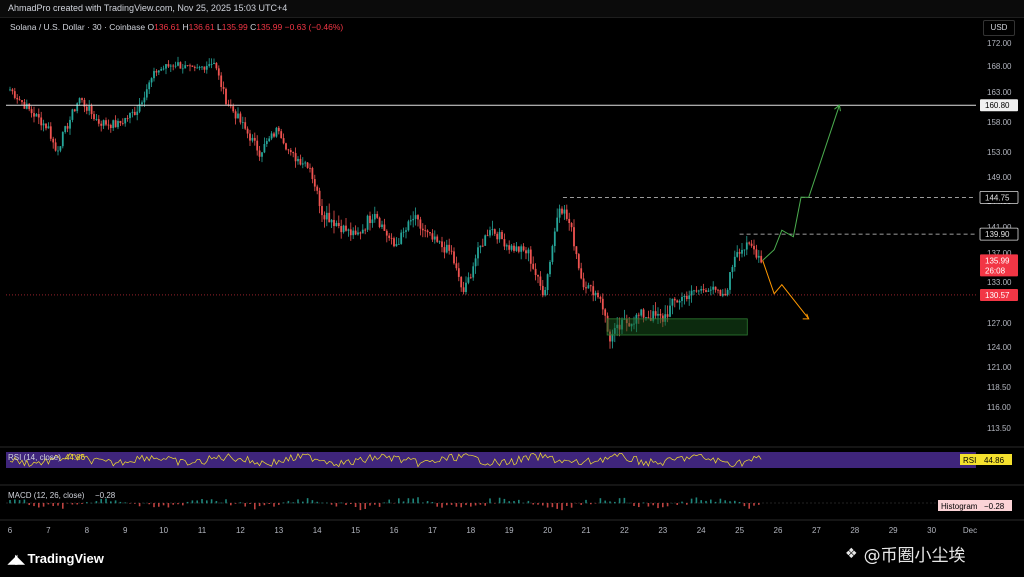 This screenshot has width=1024, height=577. What do you see at coordinates (56, 558) in the screenshot?
I see `tradingview-logo: ◢◣ TradingView` at bounding box center [56, 558].